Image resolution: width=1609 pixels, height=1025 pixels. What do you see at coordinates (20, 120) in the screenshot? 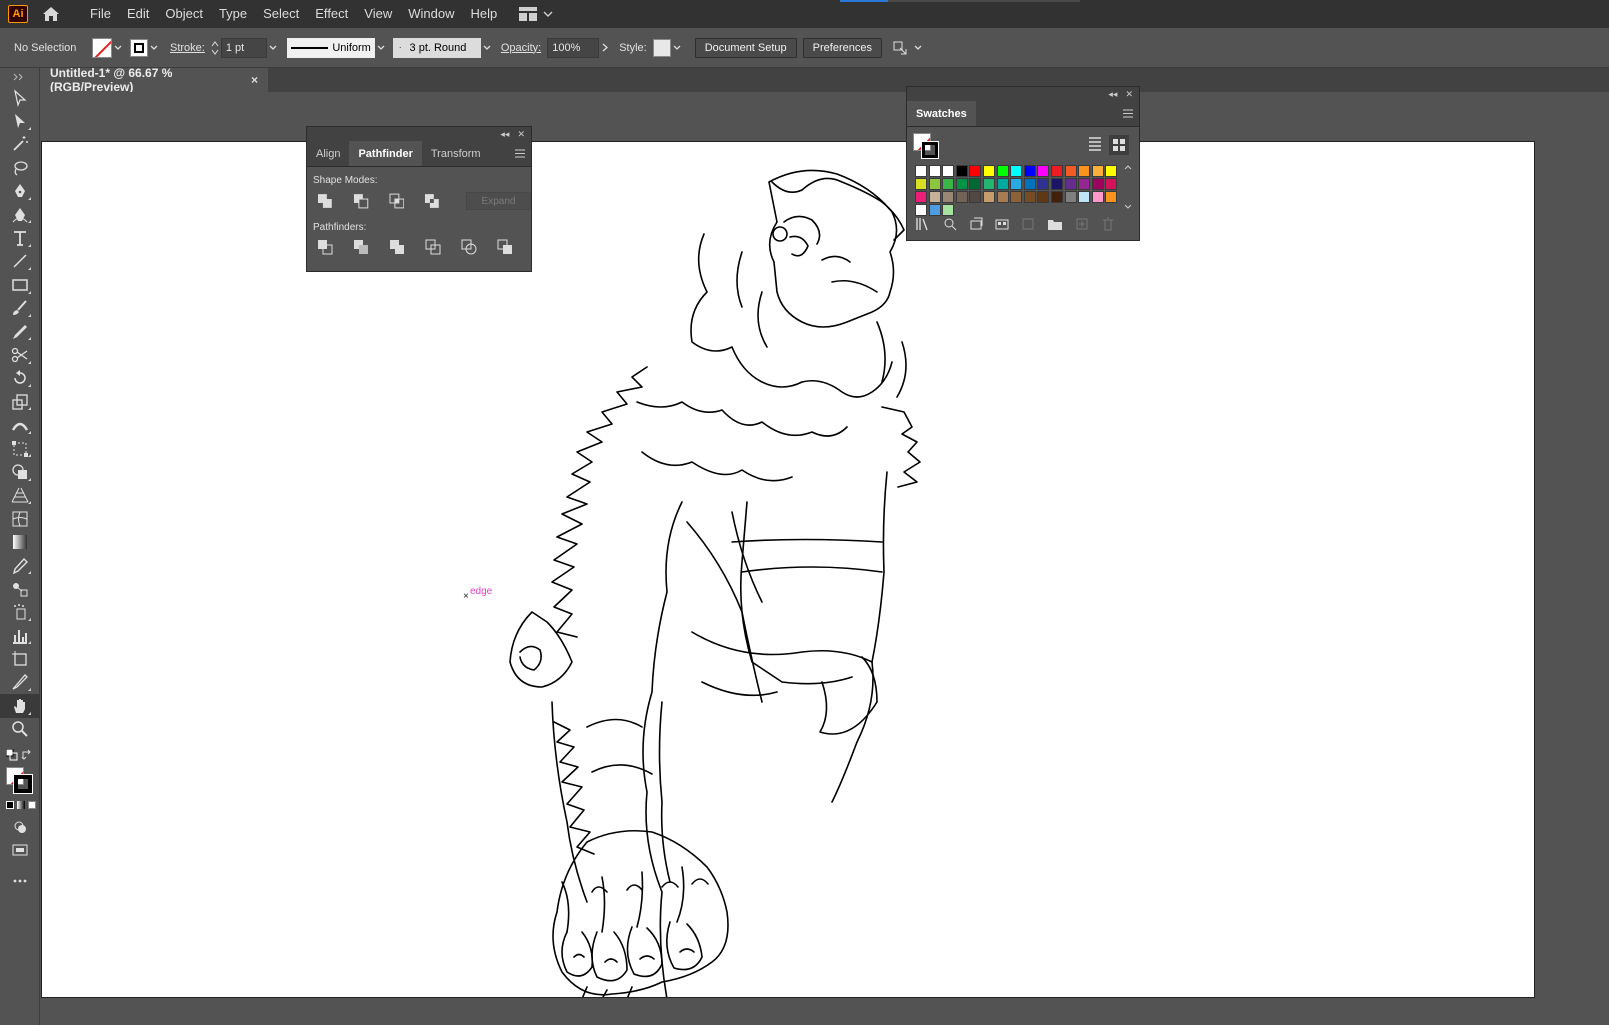
I see `direct-selection-tool-icon` at bounding box center [20, 120].